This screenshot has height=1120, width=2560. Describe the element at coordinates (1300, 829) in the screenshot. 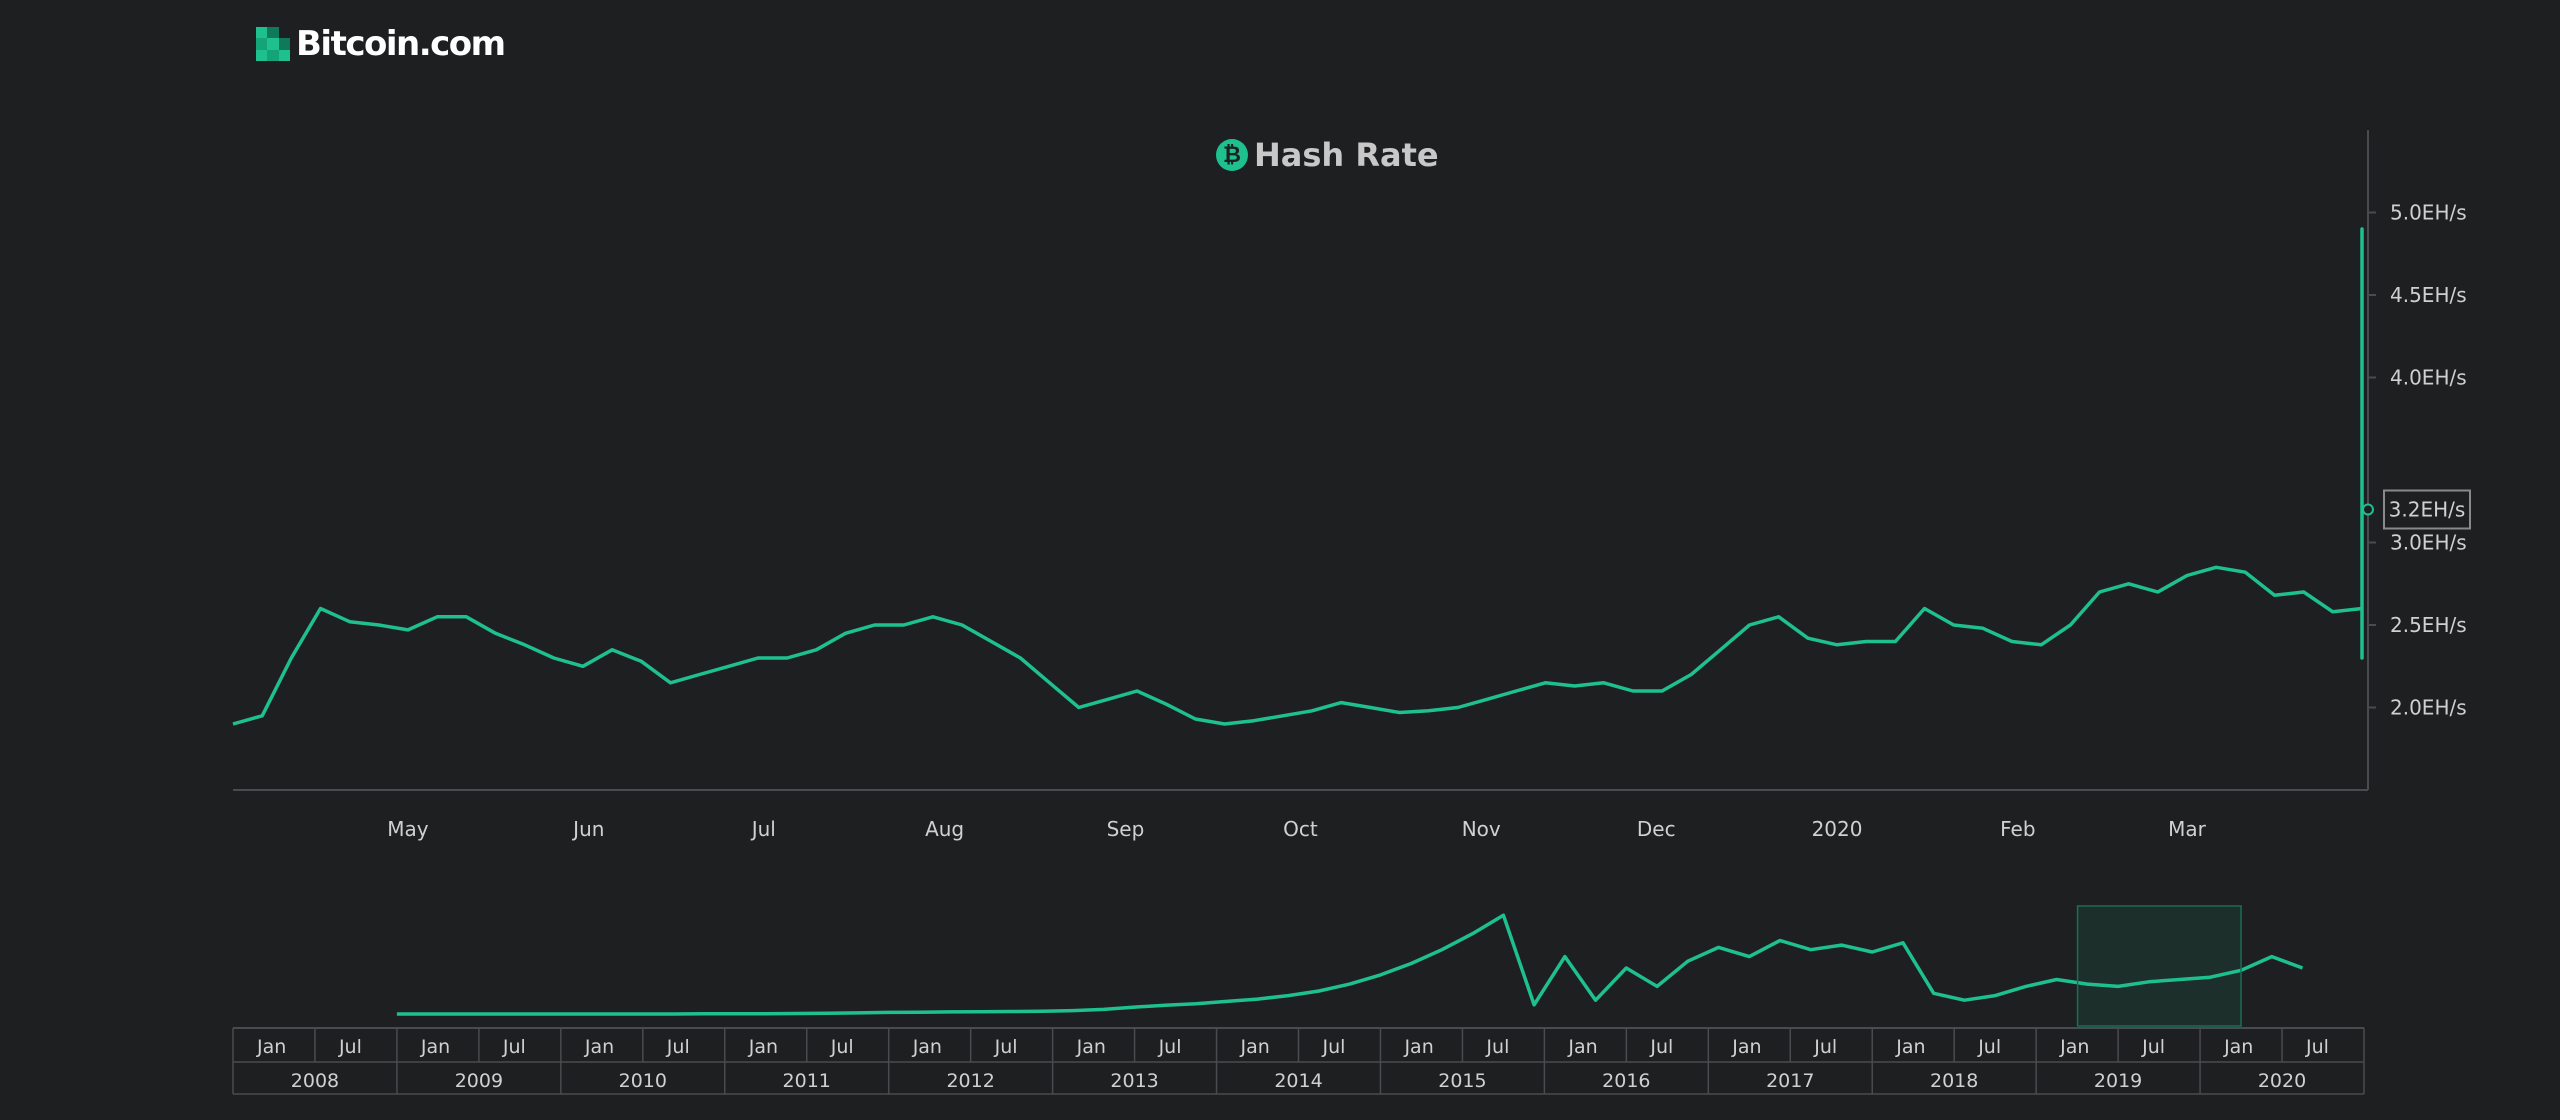

I see `x-tick-label: Oct` at that location.